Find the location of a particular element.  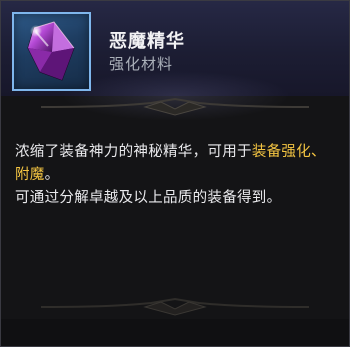

purple-crystal-icon is located at coordinates (51, 51).